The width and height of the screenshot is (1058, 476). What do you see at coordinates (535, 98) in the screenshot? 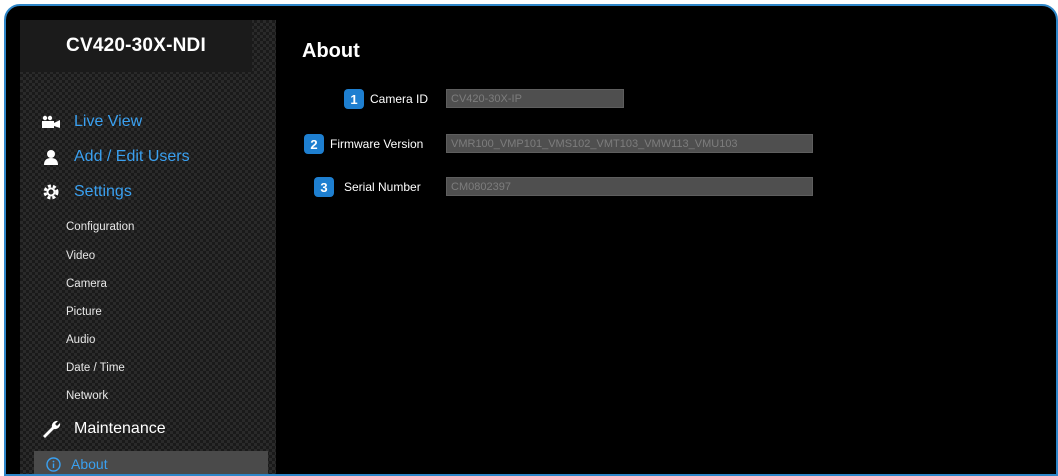
I see `camera-id-field: CV420-30X-IP` at bounding box center [535, 98].